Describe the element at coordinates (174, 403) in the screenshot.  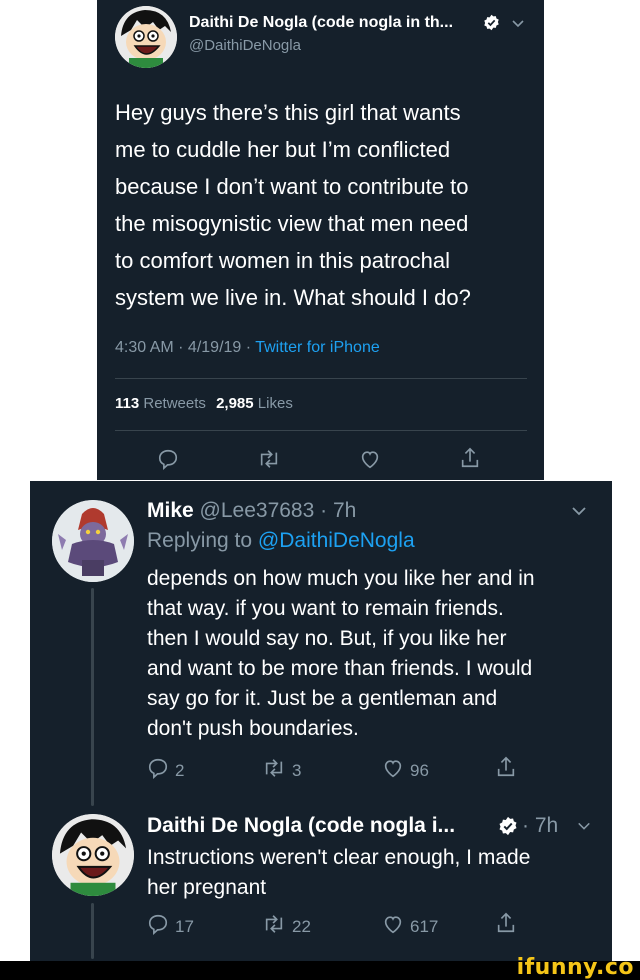
I see `retweets-label: Retweets` at that location.